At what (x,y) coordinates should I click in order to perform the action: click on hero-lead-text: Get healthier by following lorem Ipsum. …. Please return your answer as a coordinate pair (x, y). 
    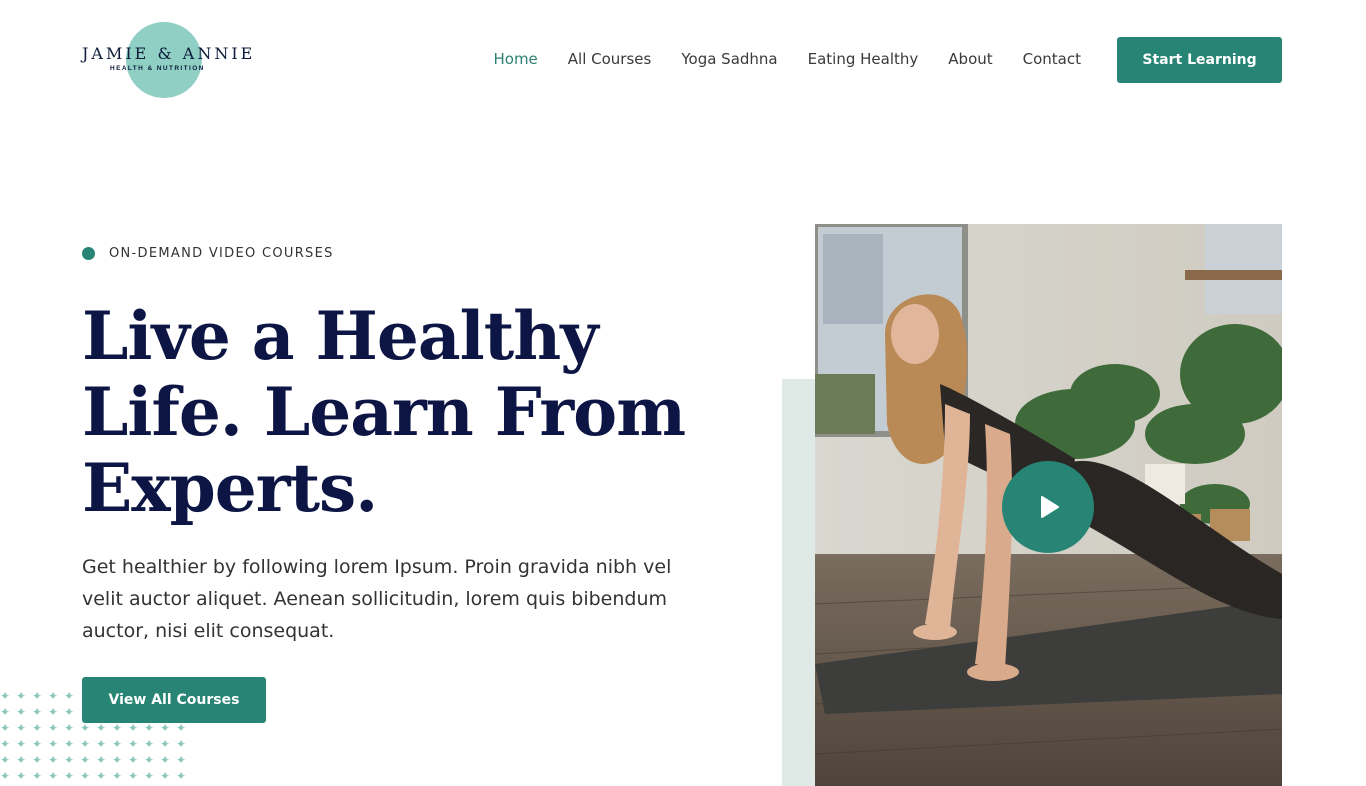
    Looking at the image, I should click on (377, 599).